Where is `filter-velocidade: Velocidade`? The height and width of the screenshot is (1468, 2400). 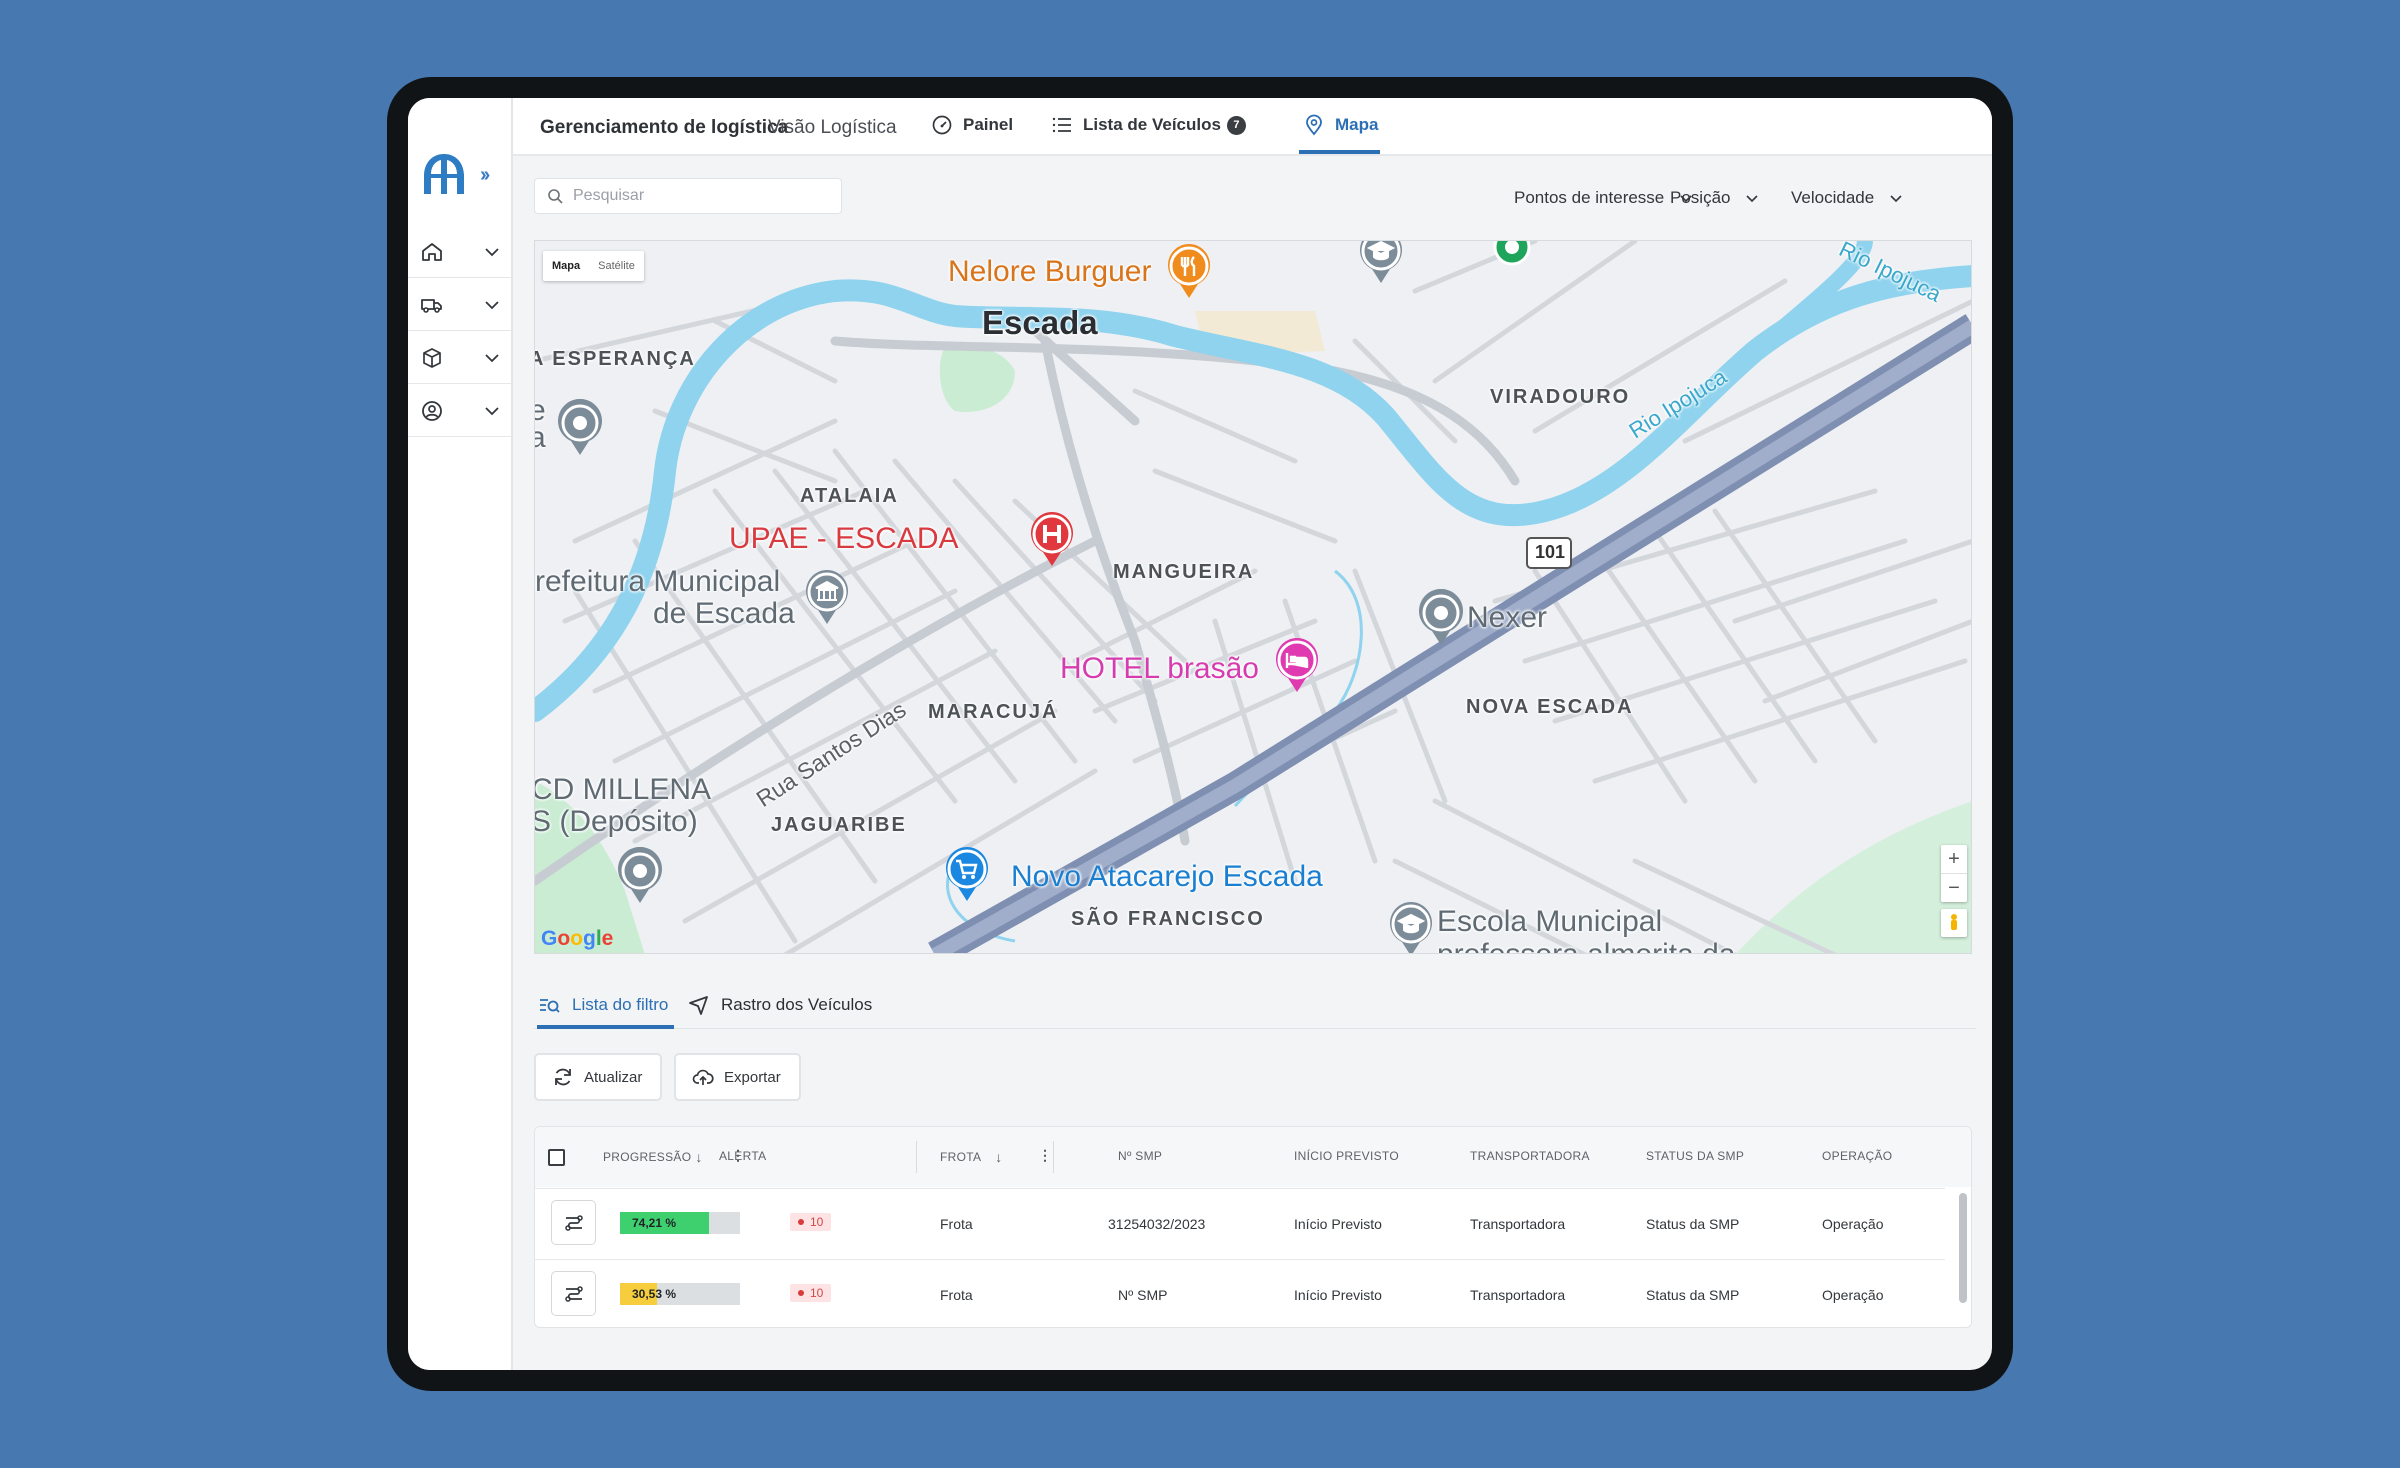 filter-velocidade: Velocidade is located at coordinates (1847, 198).